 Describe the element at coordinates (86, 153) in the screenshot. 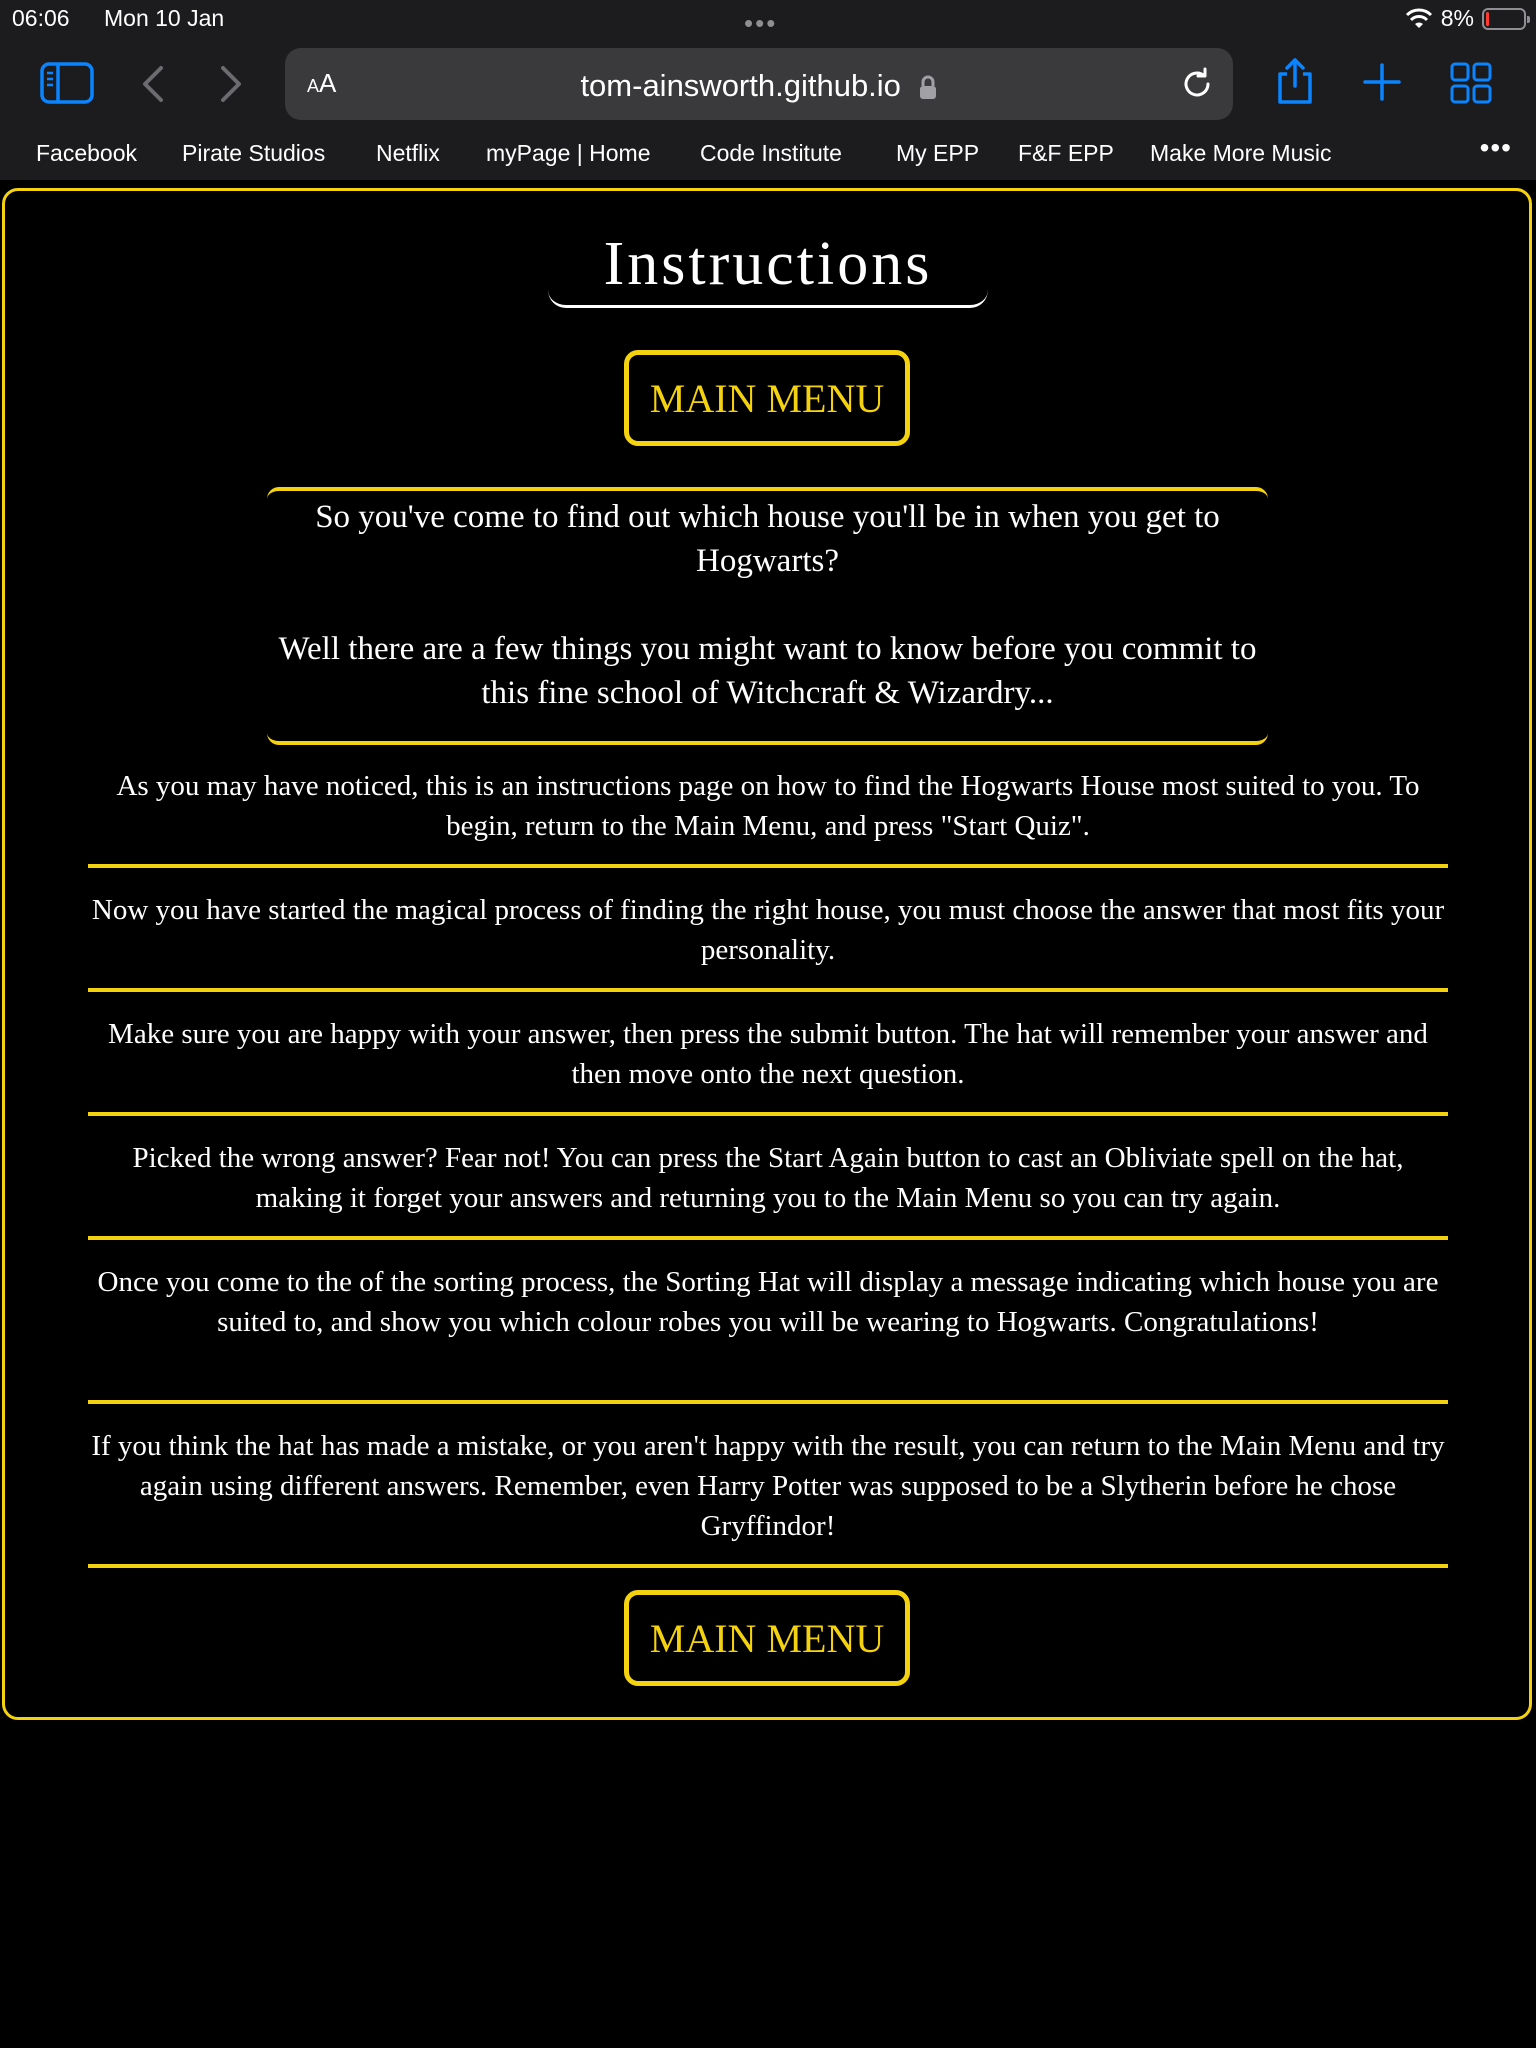

I see `bookmark-facebook: Facebook` at that location.